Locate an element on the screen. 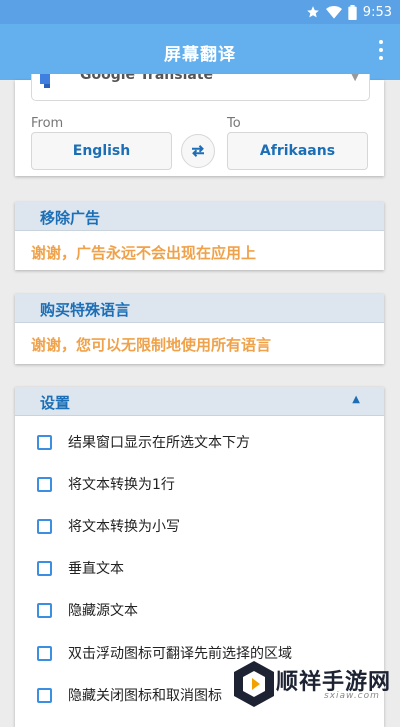 The width and height of the screenshot is (400, 727). google-translate-icon is located at coordinates (45, 81).